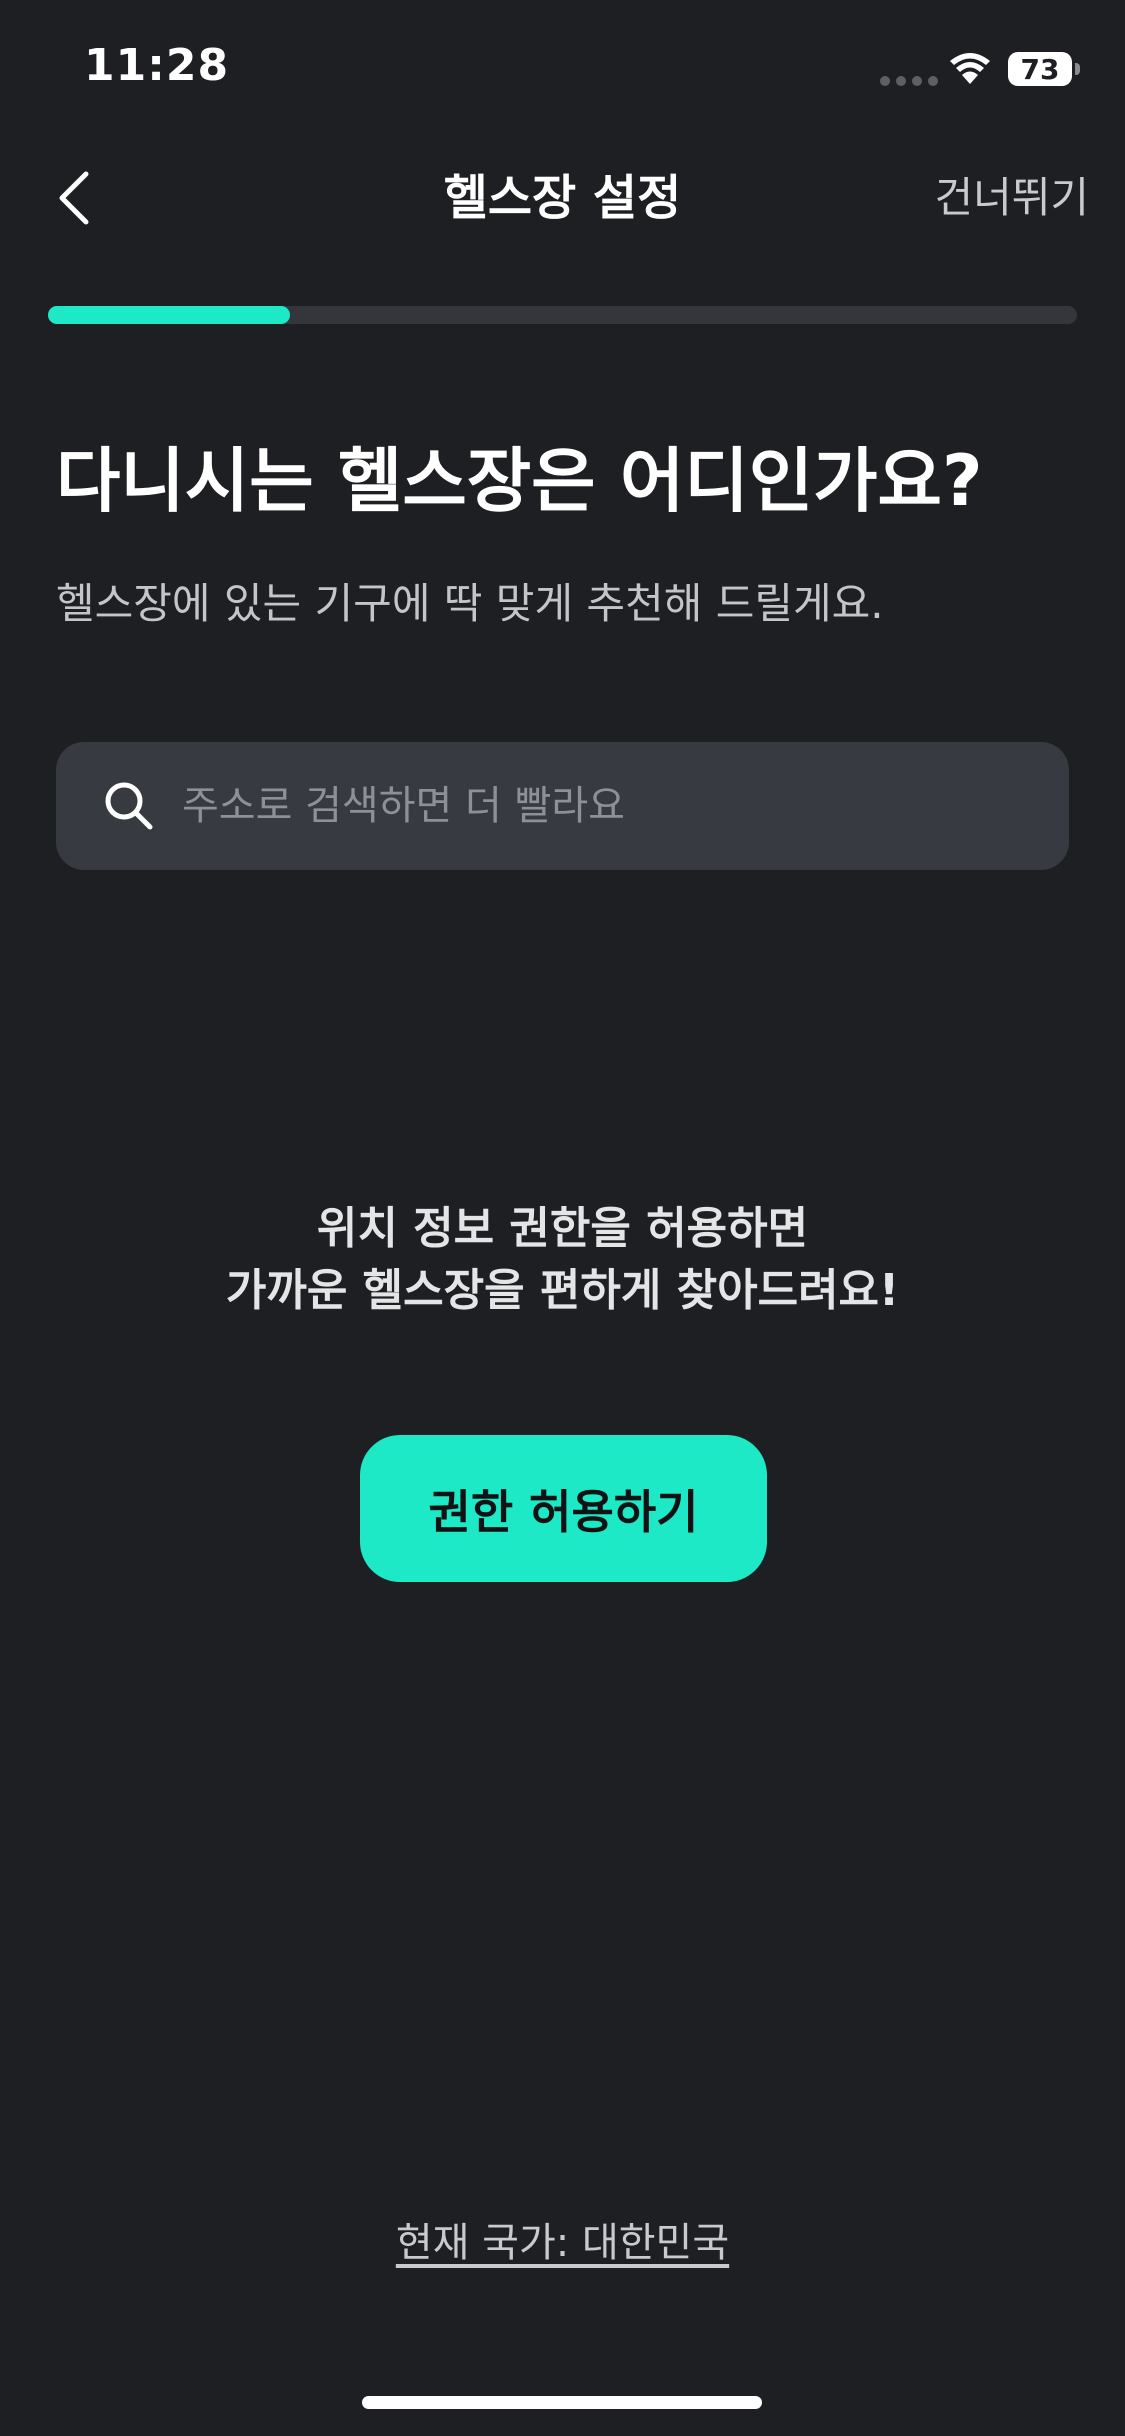 The width and height of the screenshot is (1125, 2436). Describe the element at coordinates (562, 70) in the screenshot. I see `status-bar: 11:28 73` at that location.